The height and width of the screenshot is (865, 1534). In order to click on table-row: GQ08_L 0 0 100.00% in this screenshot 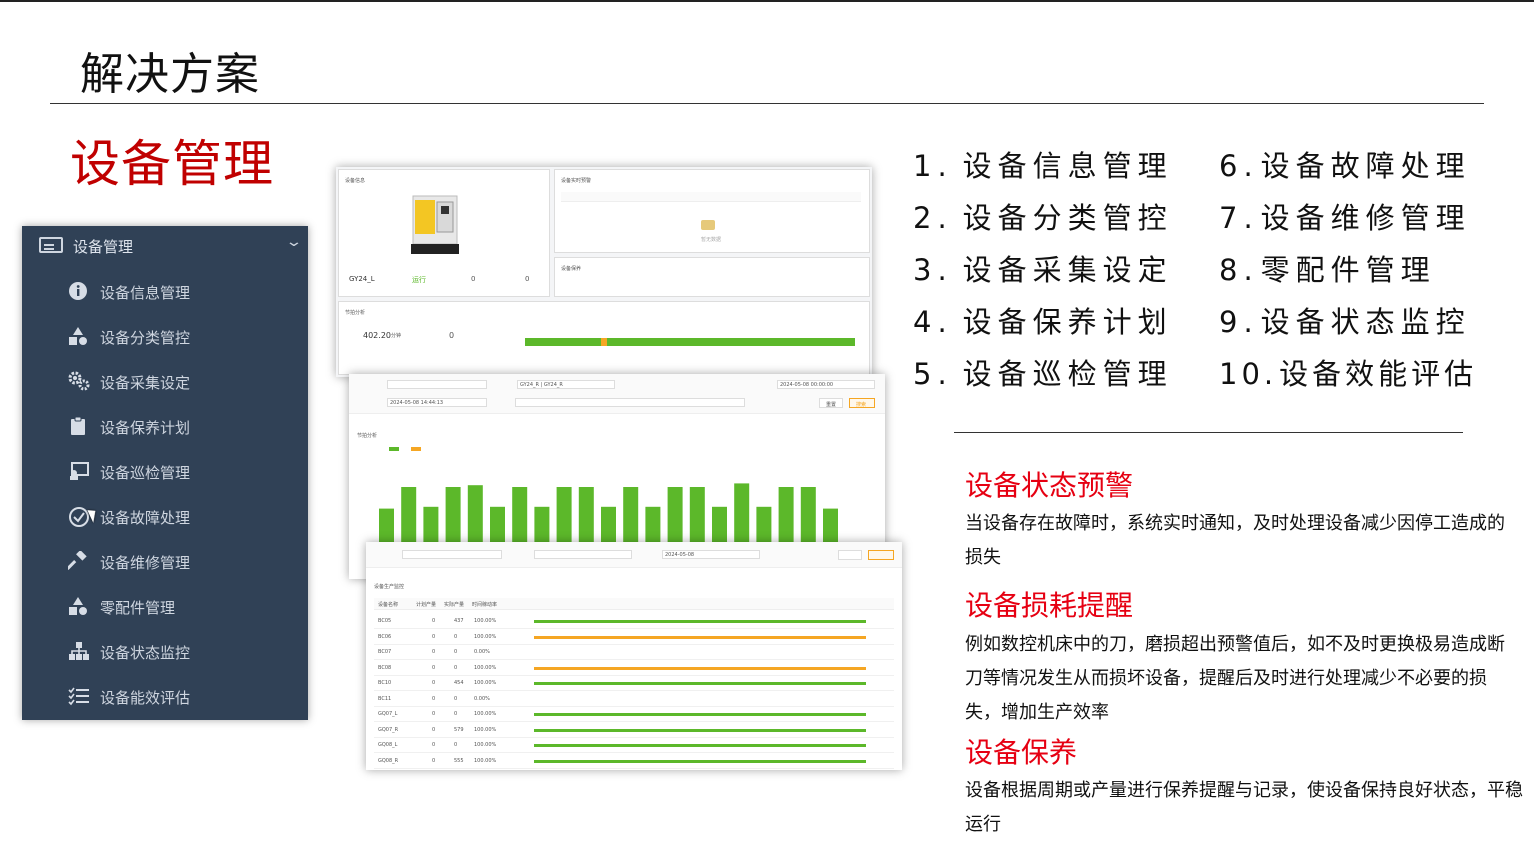, I will do `click(634, 745)`.